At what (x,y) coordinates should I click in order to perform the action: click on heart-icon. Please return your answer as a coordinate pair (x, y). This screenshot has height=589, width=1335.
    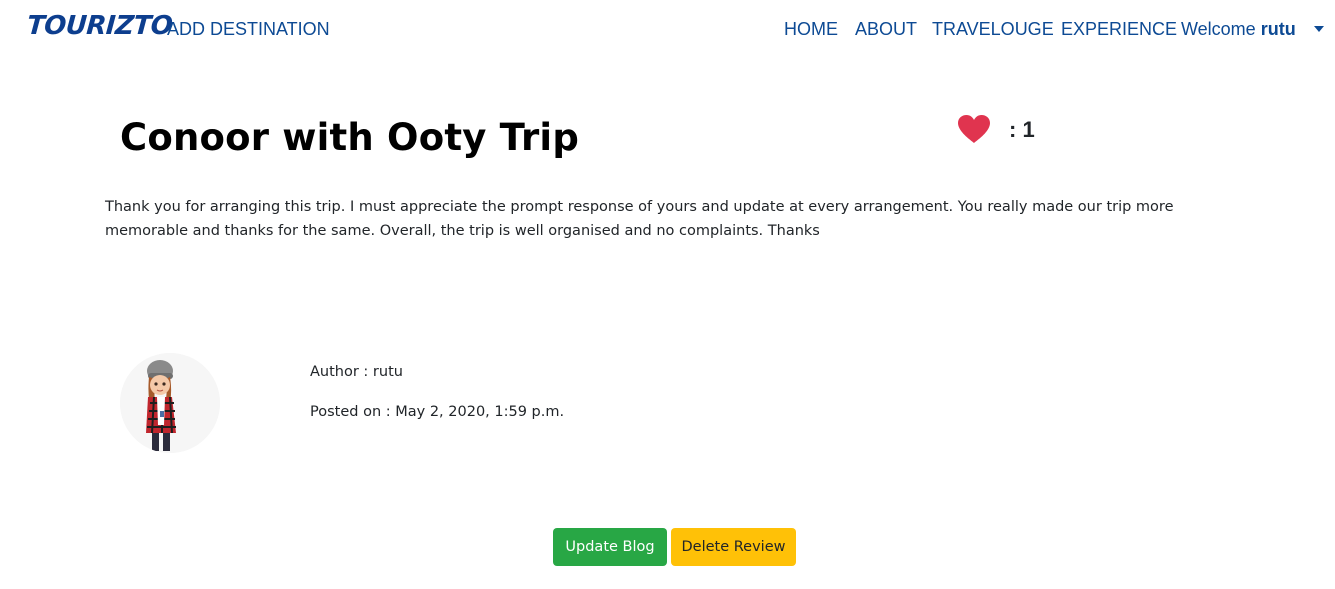
    Looking at the image, I should click on (974, 129).